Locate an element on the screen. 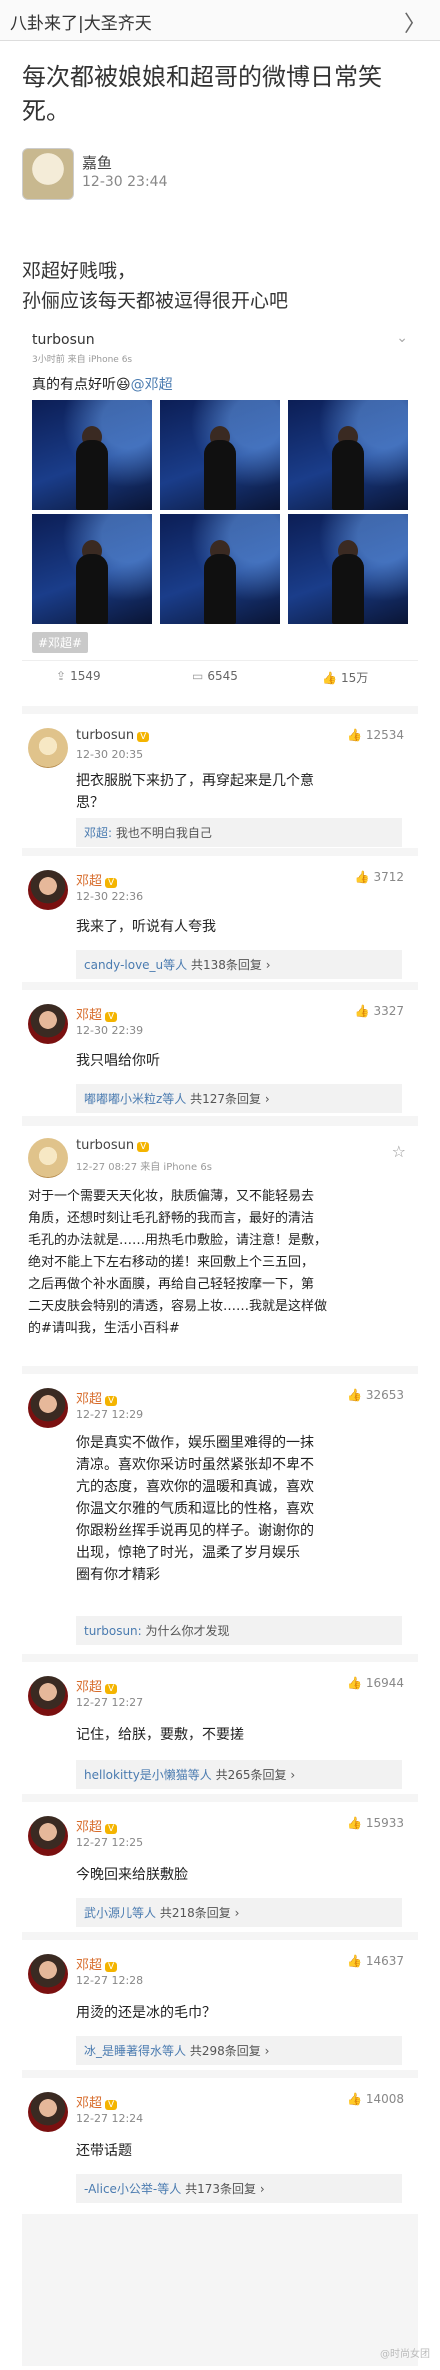  reply-preview: hellokitty是小懒猫等人 共265条回复 › is located at coordinates (239, 1774).